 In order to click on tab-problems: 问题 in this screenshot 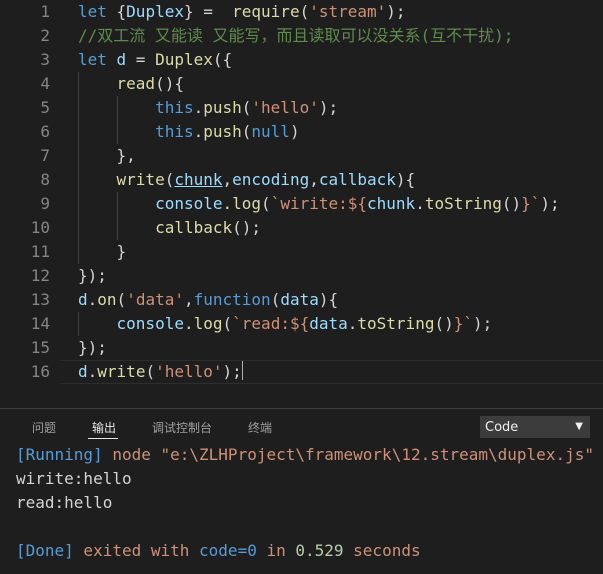, I will do `click(44, 427)`.